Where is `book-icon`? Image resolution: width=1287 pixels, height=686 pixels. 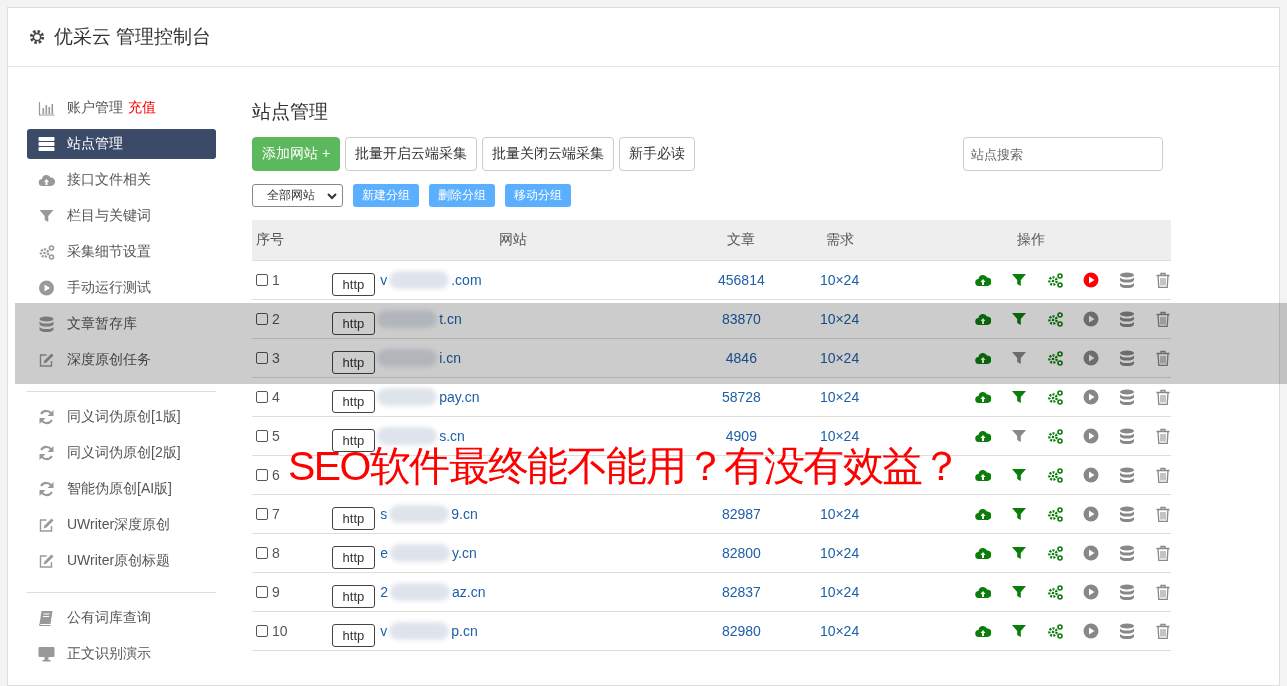
book-icon is located at coordinates (46, 618).